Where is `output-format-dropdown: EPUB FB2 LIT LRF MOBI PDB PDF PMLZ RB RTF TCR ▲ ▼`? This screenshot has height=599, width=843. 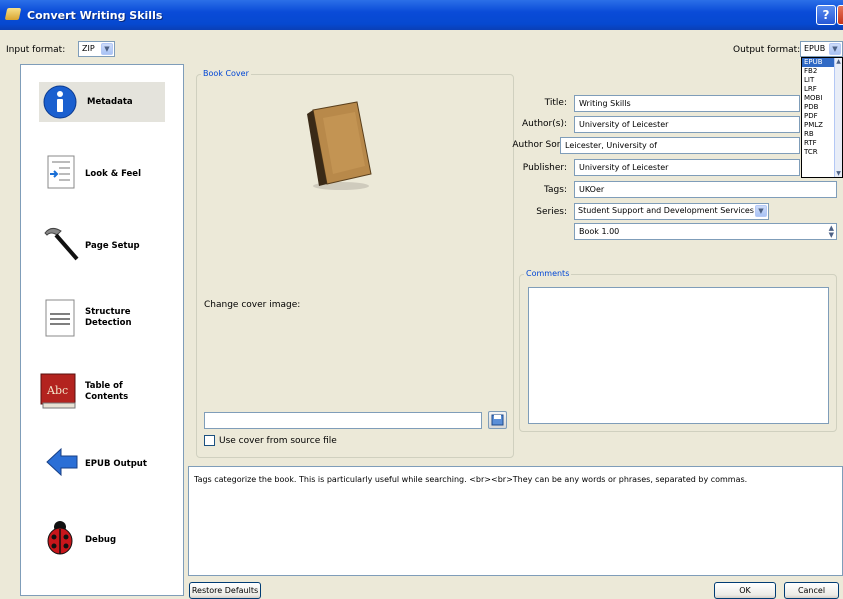 output-format-dropdown: EPUB FB2 LIT LRF MOBI PDB PDF PMLZ RB RTF TCR ▲ ▼ is located at coordinates (822, 117).